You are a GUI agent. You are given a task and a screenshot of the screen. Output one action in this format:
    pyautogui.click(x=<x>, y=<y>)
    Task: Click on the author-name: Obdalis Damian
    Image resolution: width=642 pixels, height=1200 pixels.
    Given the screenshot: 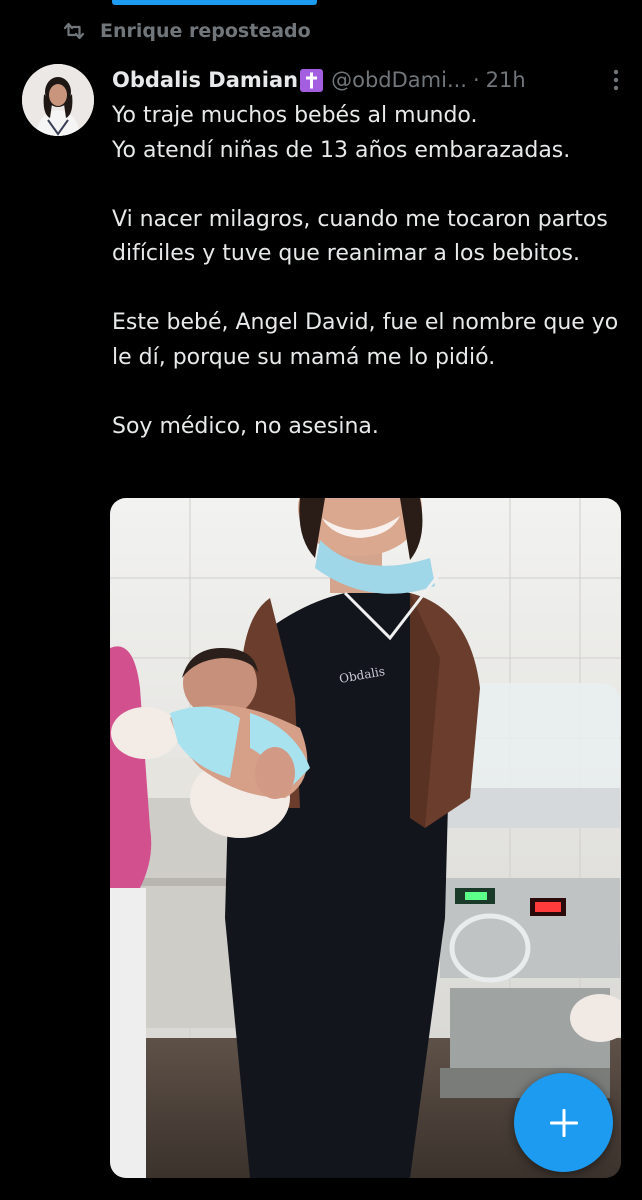 What is the action you would take?
    pyautogui.click(x=205, y=80)
    